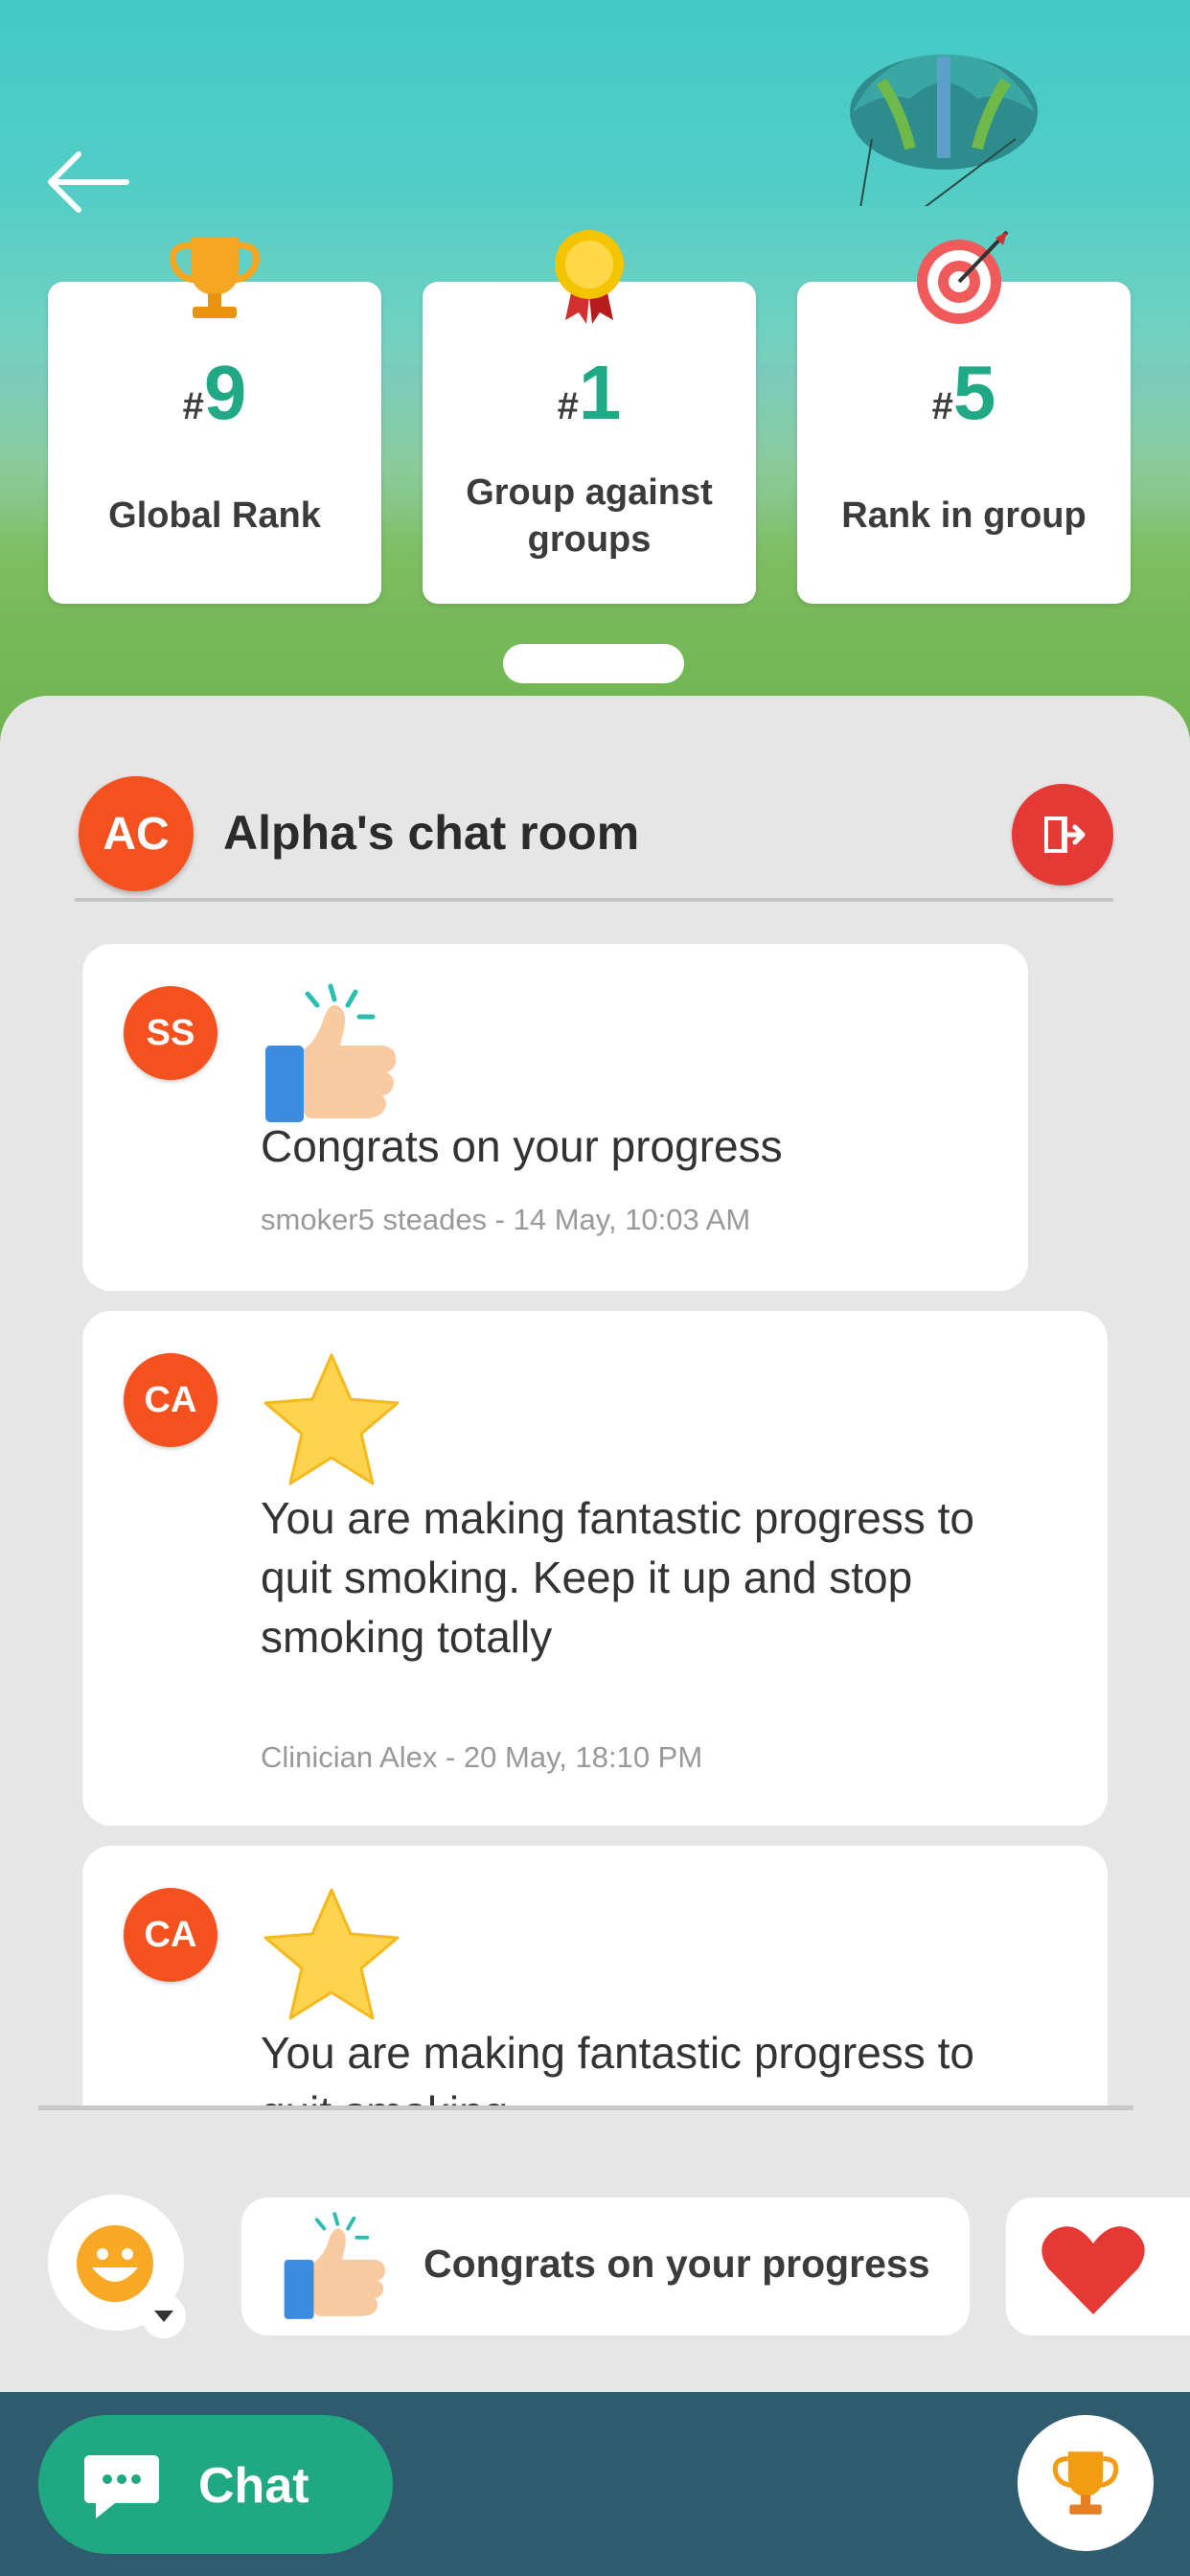 The height and width of the screenshot is (2576, 1190). I want to click on chat-bubble-icon, so click(122, 2486).